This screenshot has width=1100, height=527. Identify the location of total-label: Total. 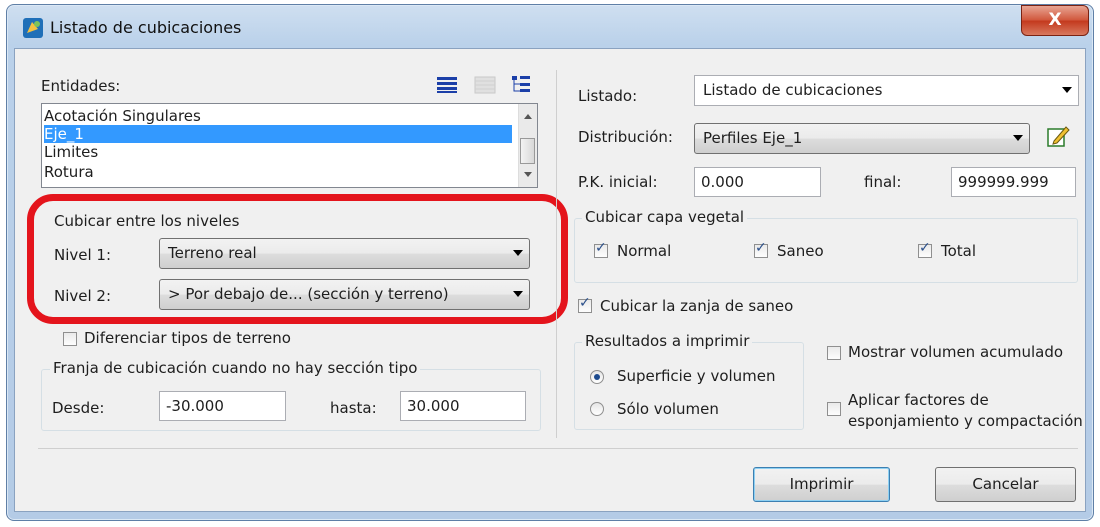
(959, 251).